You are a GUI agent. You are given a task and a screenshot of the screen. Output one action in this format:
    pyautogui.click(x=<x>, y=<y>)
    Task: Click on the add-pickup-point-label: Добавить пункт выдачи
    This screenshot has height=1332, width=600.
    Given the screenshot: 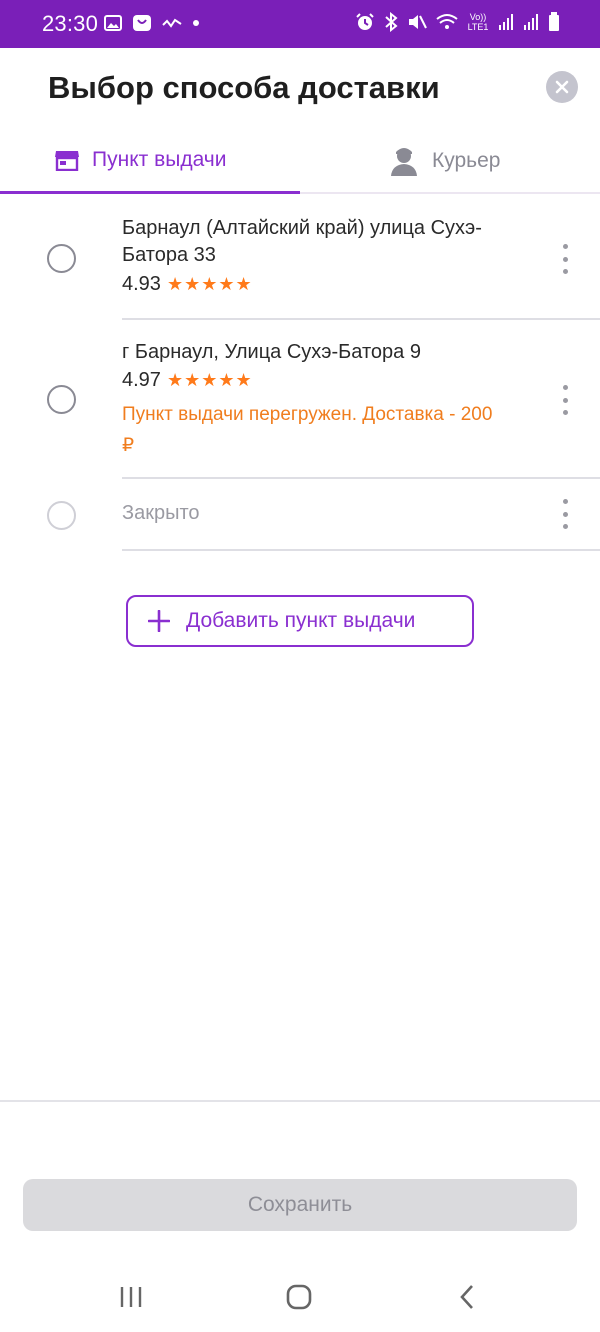 What is the action you would take?
    pyautogui.click(x=301, y=620)
    